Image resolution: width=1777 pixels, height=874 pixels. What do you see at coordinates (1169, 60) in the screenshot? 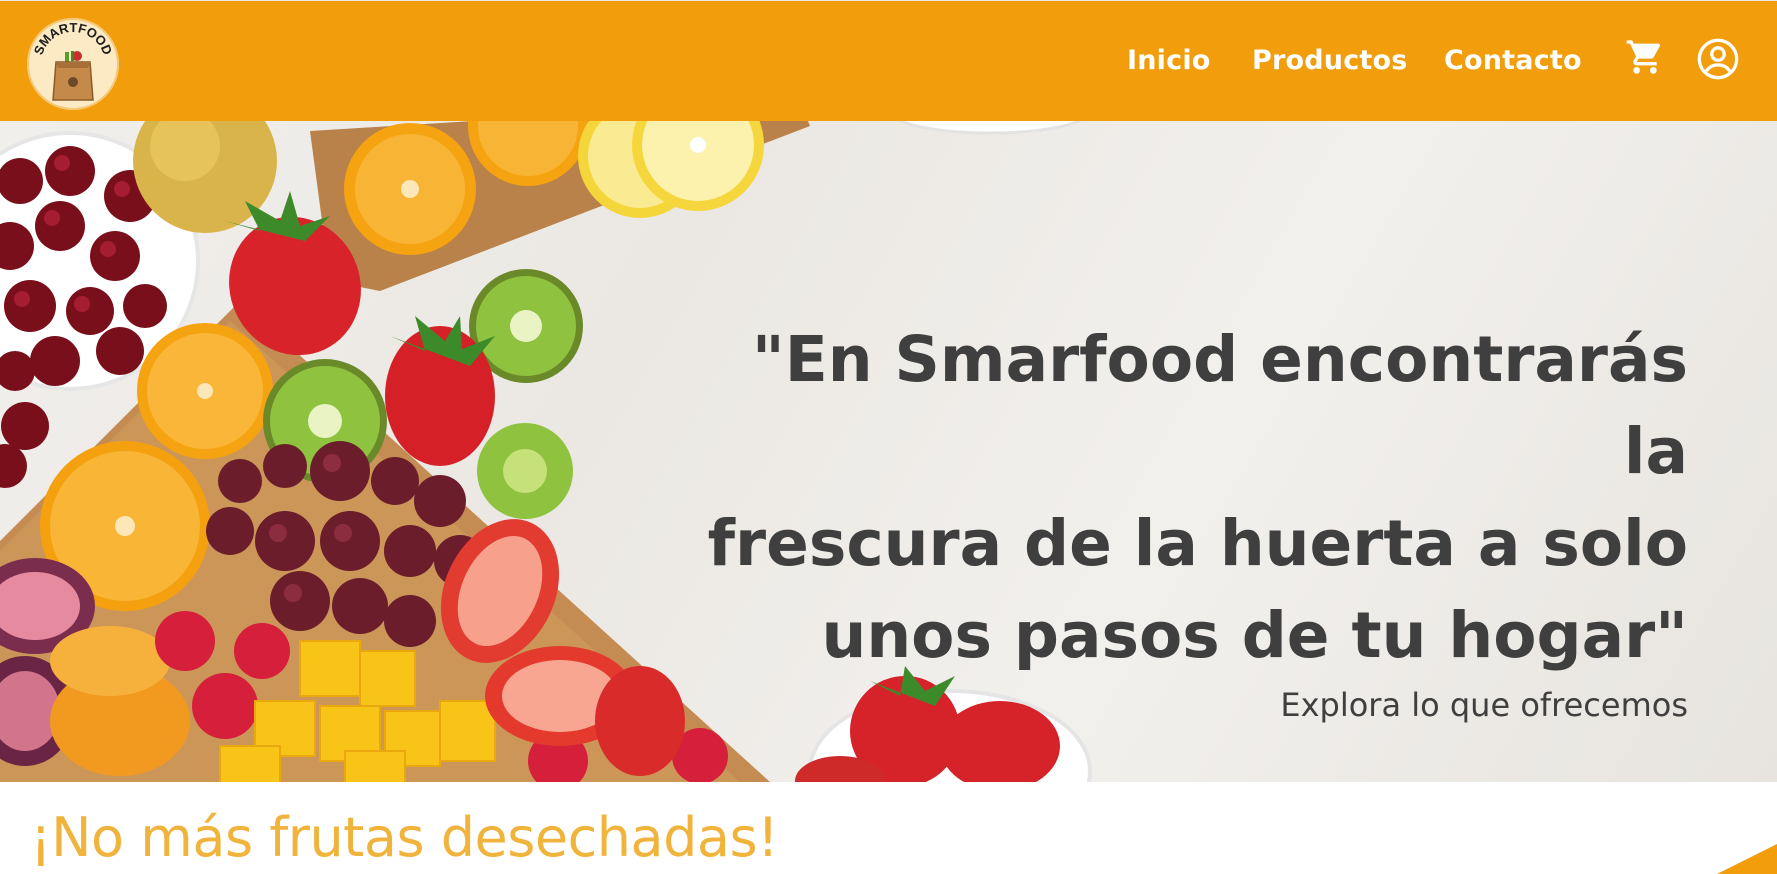
I see `nav-link-inicio: Inicio` at bounding box center [1169, 60].